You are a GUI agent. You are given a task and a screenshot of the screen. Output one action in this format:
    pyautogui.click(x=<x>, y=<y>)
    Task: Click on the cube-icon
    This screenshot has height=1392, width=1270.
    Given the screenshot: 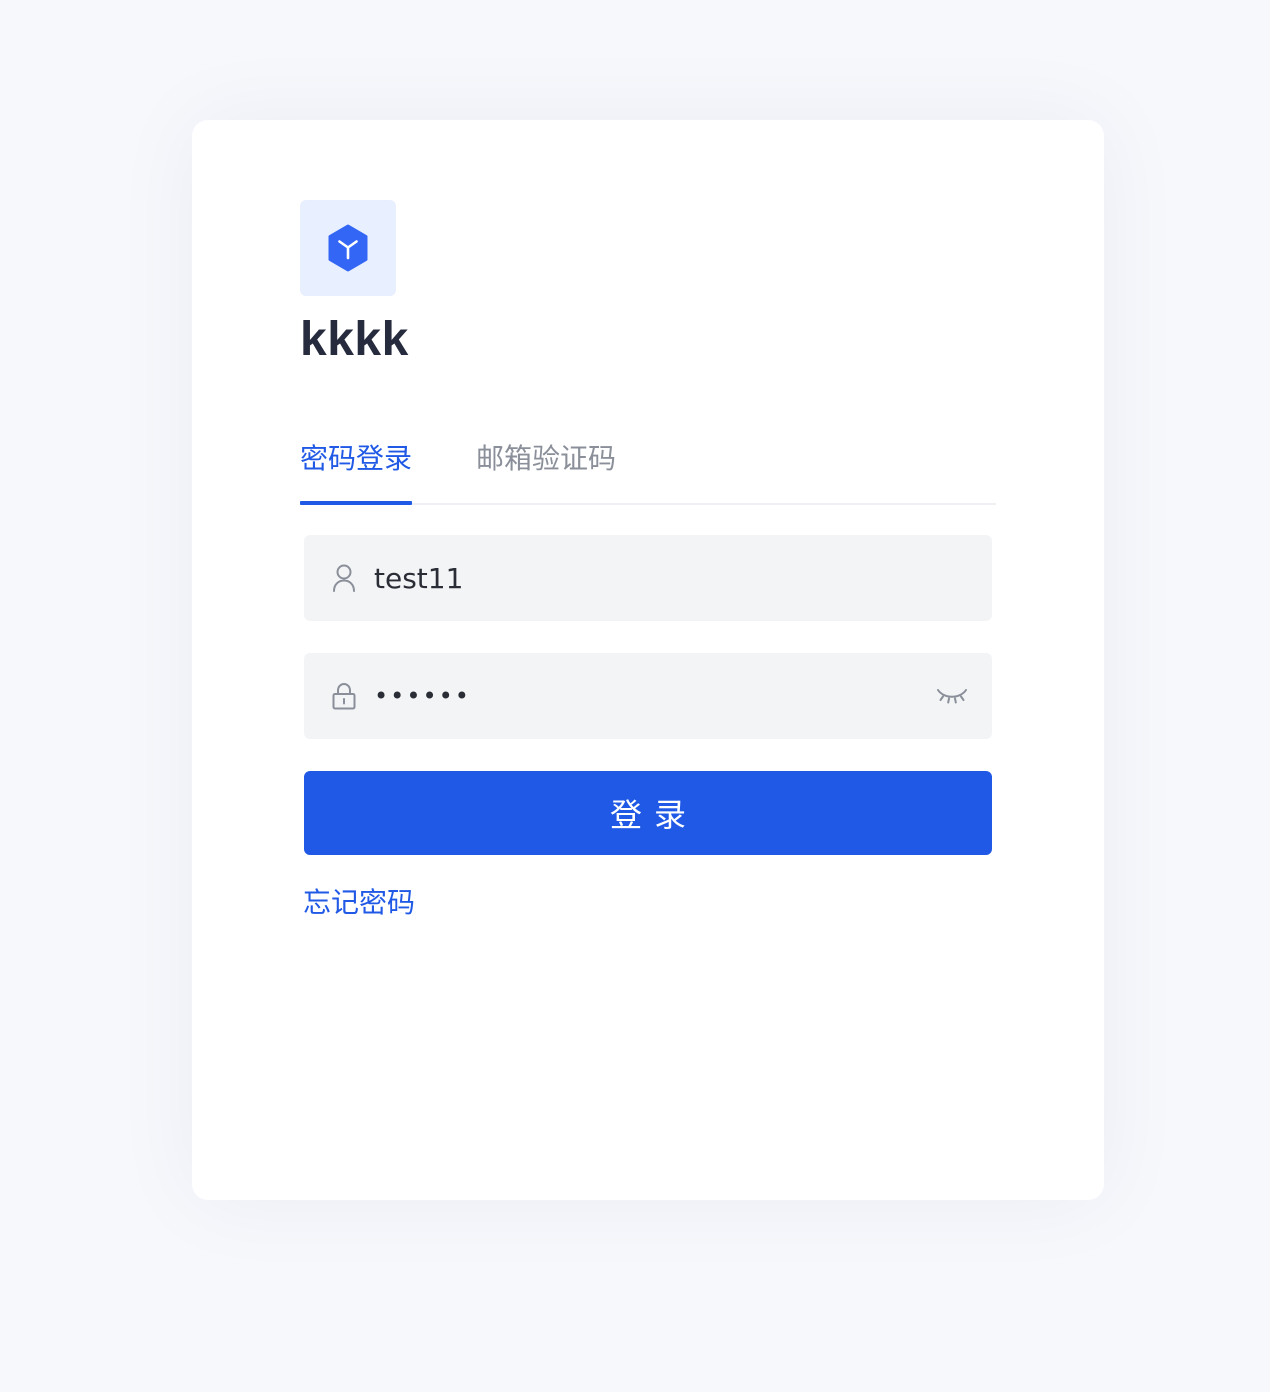 What is the action you would take?
    pyautogui.click(x=348, y=248)
    